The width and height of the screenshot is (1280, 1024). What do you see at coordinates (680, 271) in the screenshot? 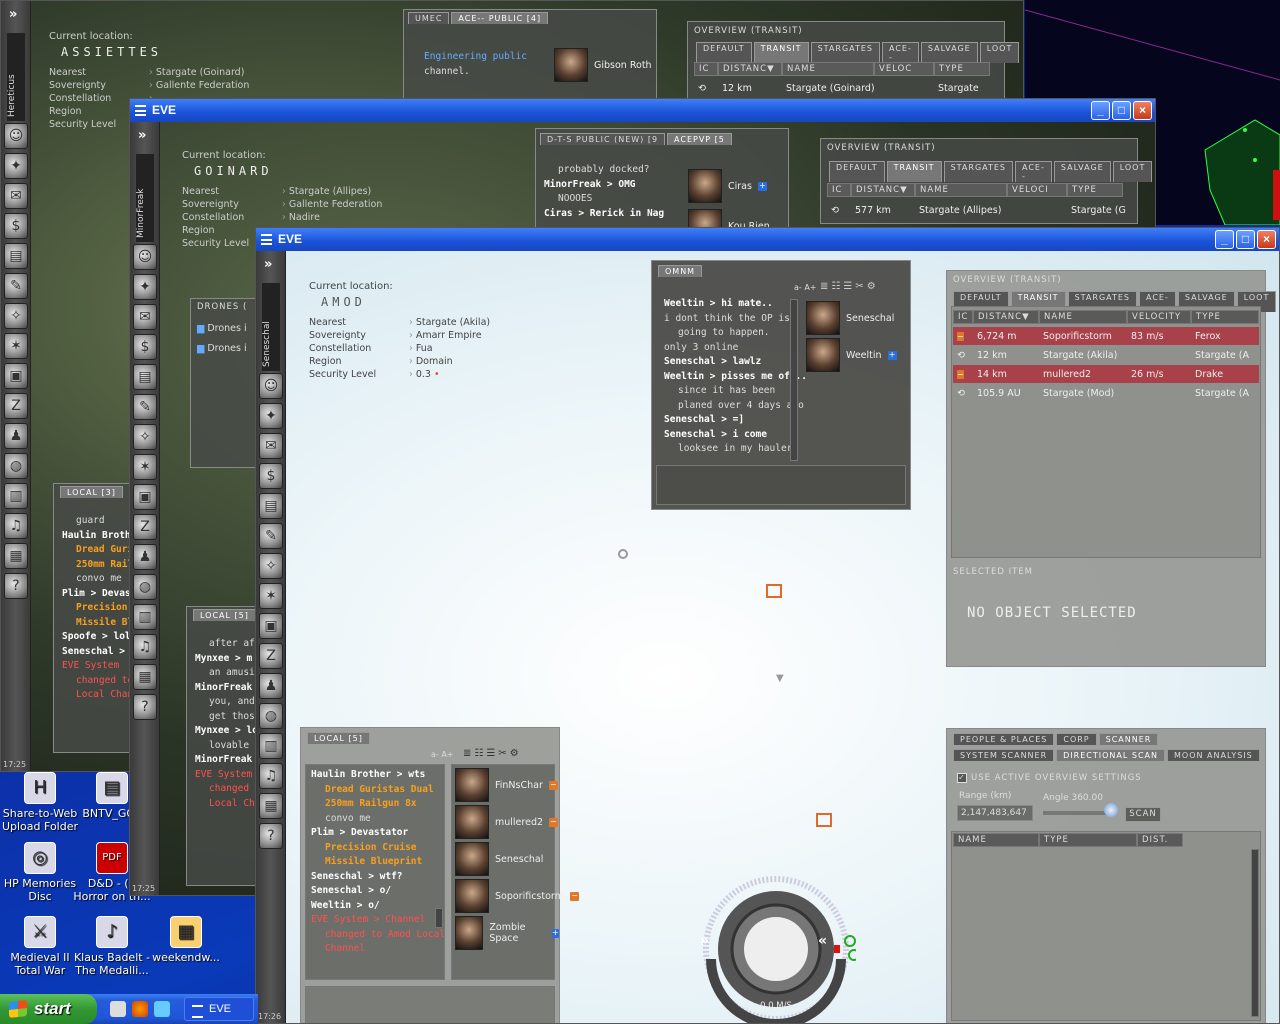
I see `chat-tab: OMNM` at bounding box center [680, 271].